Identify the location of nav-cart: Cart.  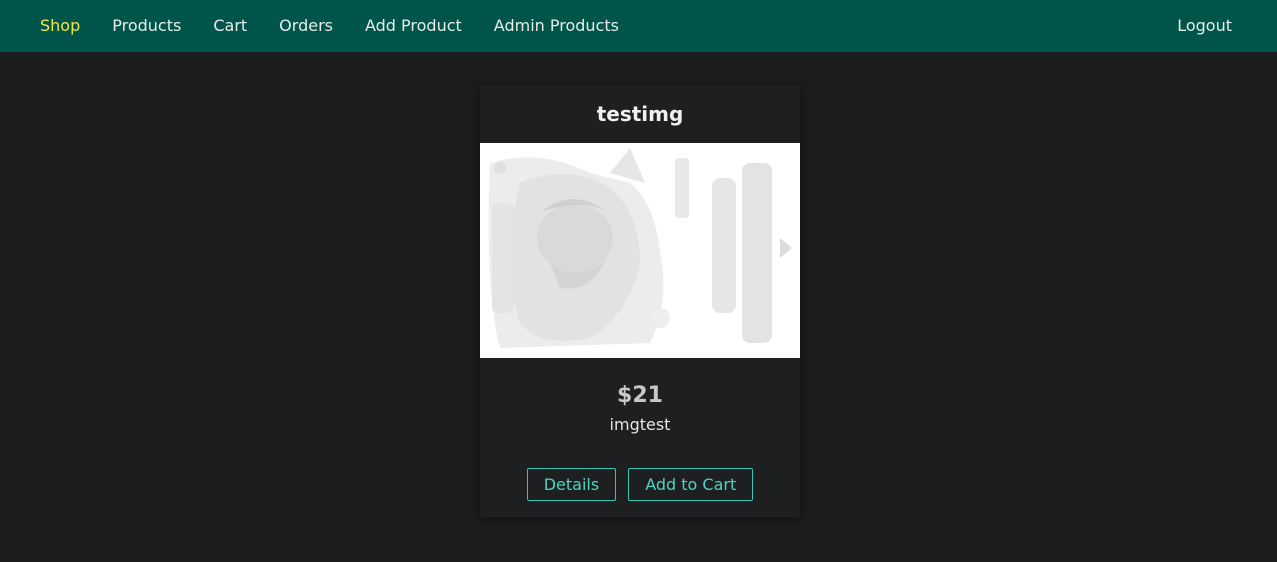
(230, 26).